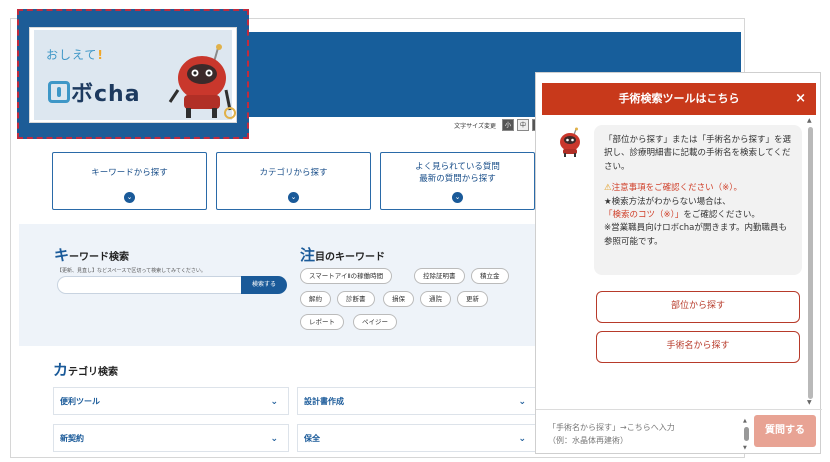 This screenshot has height=462, width=830. I want to click on logo-tagline: おしえて!, so click(75, 54).